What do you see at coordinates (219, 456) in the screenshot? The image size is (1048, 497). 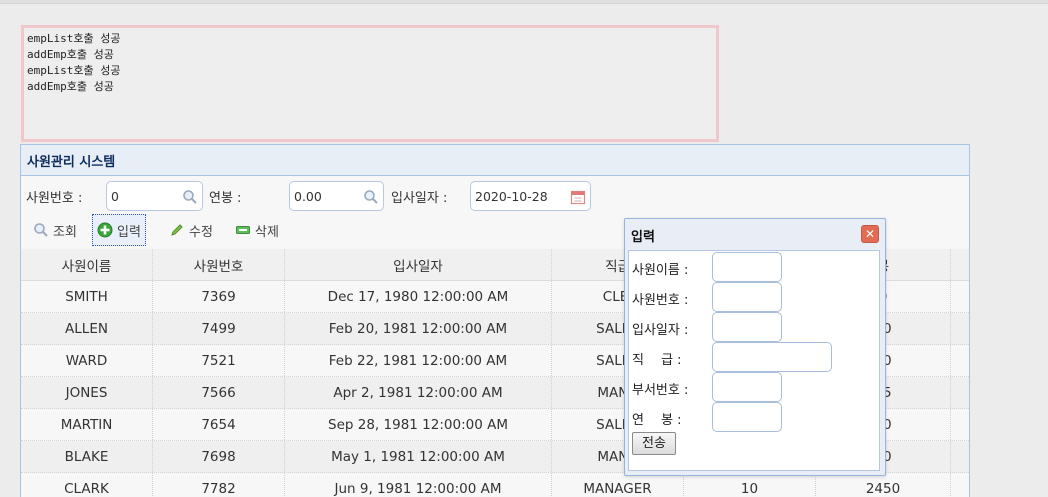 I see `cell-empno: 7698` at bounding box center [219, 456].